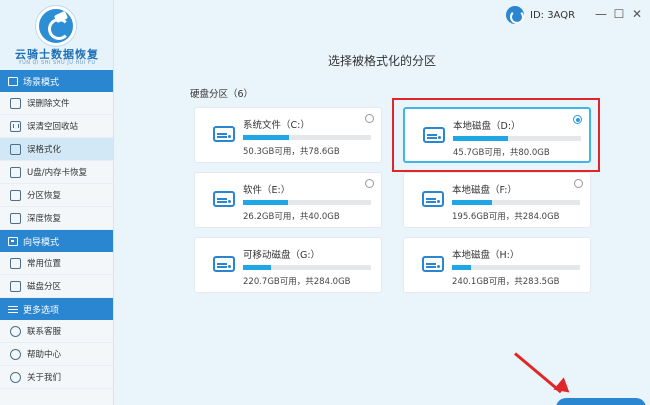 This screenshot has height=405, width=650. What do you see at coordinates (506, 217) in the screenshot?
I see `partition-info: 195.6GB可用，共284.0GB` at bounding box center [506, 217].